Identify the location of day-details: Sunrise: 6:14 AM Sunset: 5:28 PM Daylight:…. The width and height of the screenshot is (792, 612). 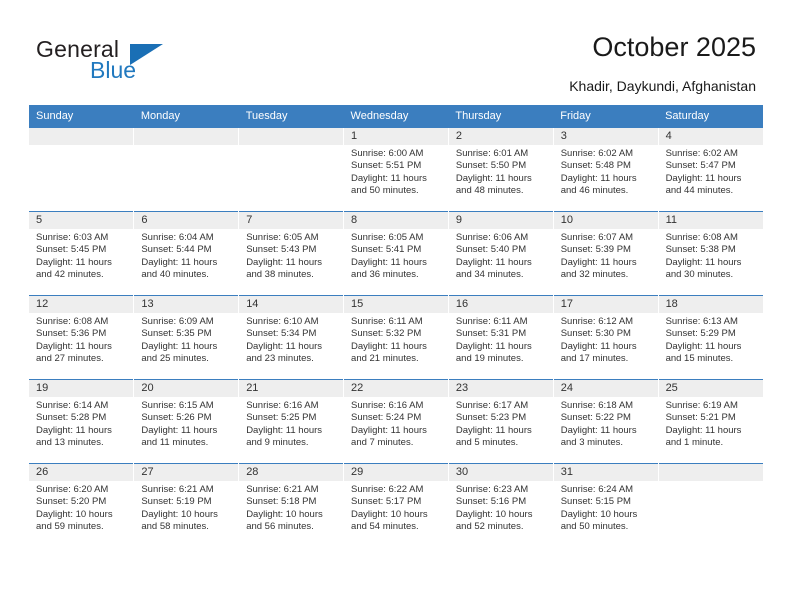
(81, 423).